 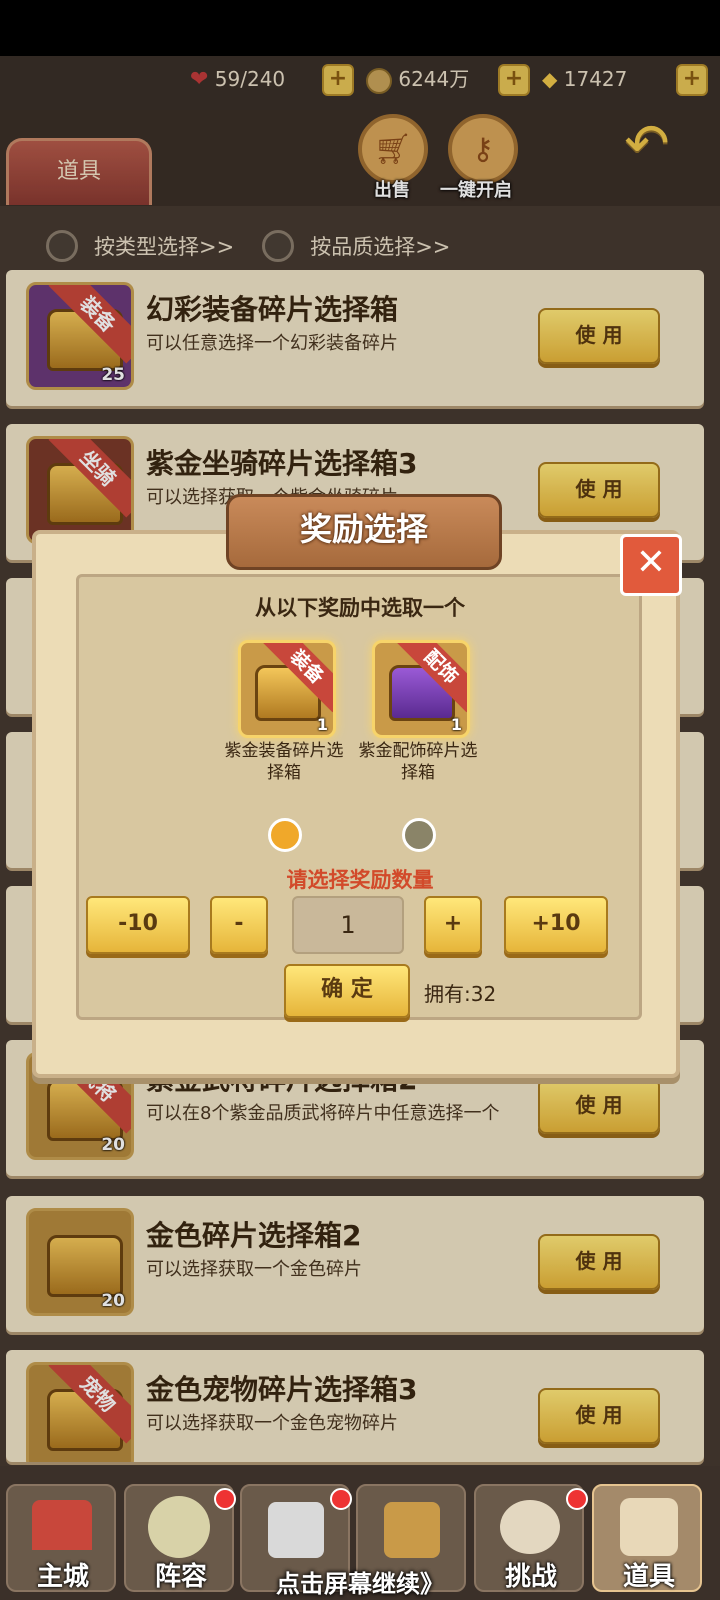 What do you see at coordinates (348, 925) in the screenshot?
I see `quantity-field: 1` at bounding box center [348, 925].